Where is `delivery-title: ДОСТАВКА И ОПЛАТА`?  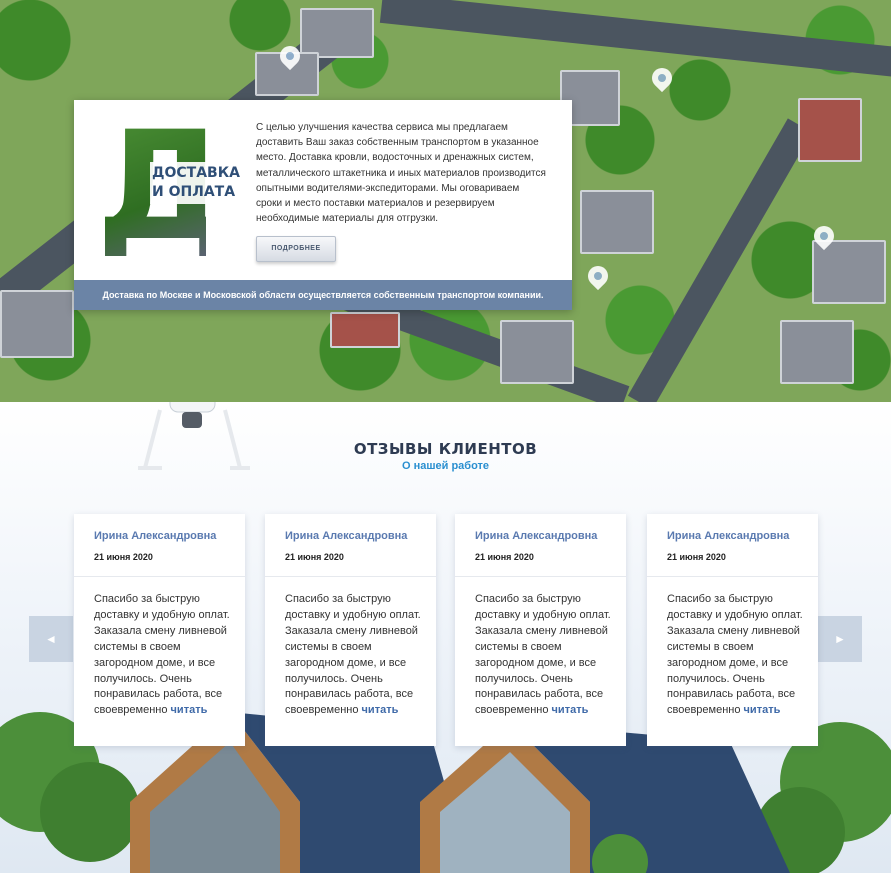 delivery-title: ДОСТАВКА И ОПЛАТА is located at coordinates (207, 183).